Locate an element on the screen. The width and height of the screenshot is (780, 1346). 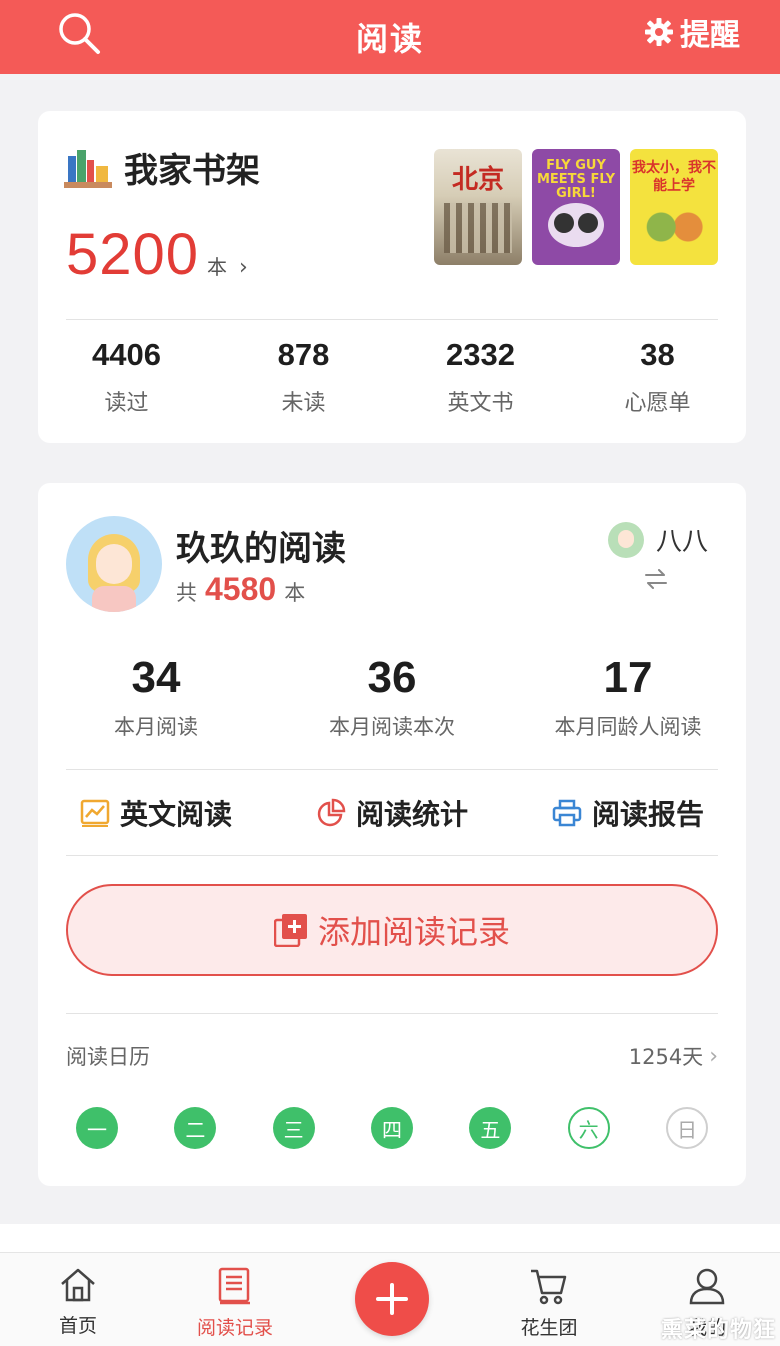
action-label: 阅读统计 is located at coordinates (411, 814).